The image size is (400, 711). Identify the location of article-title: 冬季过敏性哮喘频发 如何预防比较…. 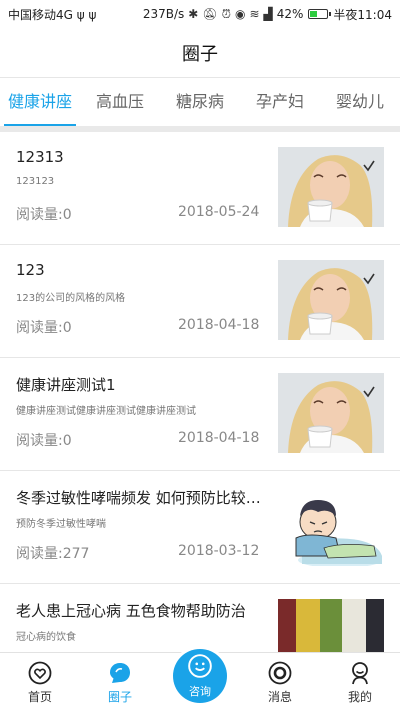
(138, 498).